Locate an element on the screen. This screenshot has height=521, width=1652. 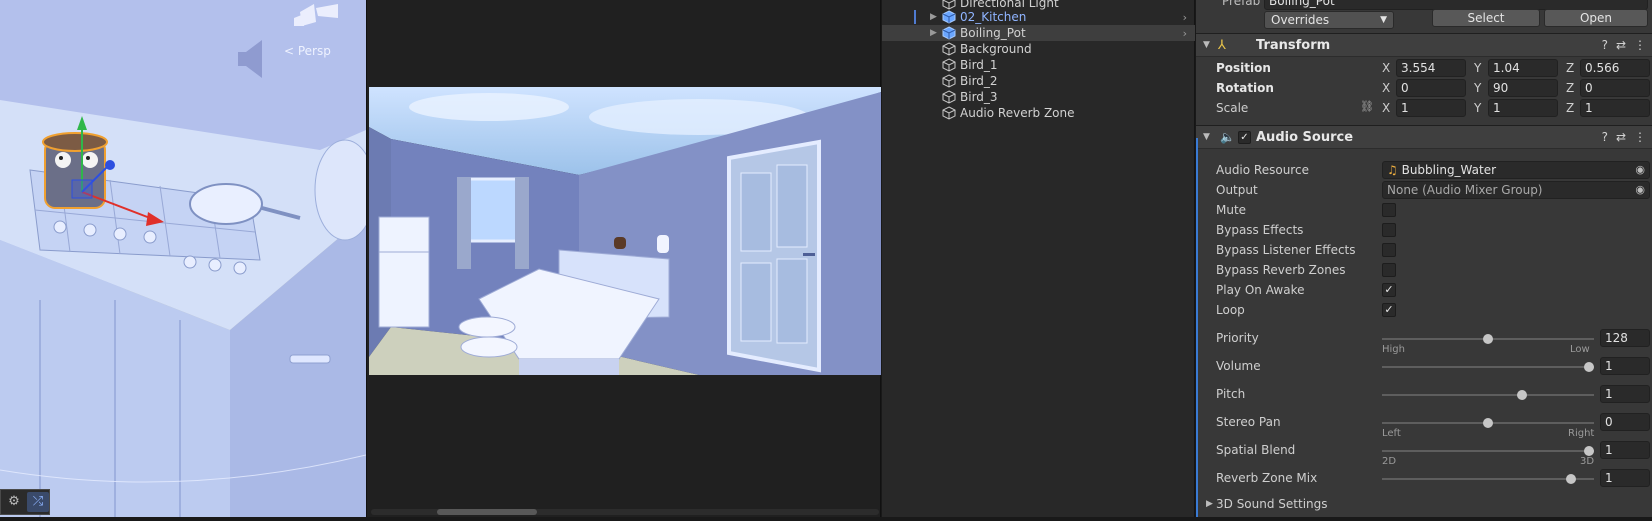
scale-z-field: 1 is located at coordinates (1615, 108).